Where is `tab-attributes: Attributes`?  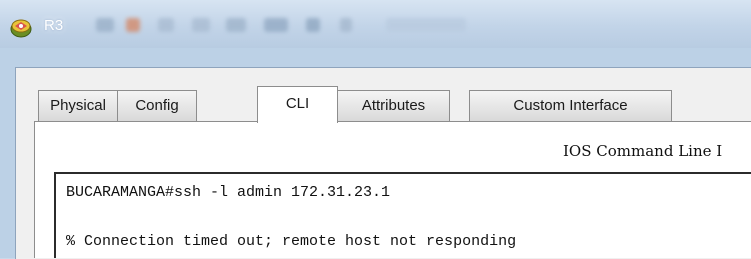
tab-attributes: Attributes is located at coordinates (393, 105).